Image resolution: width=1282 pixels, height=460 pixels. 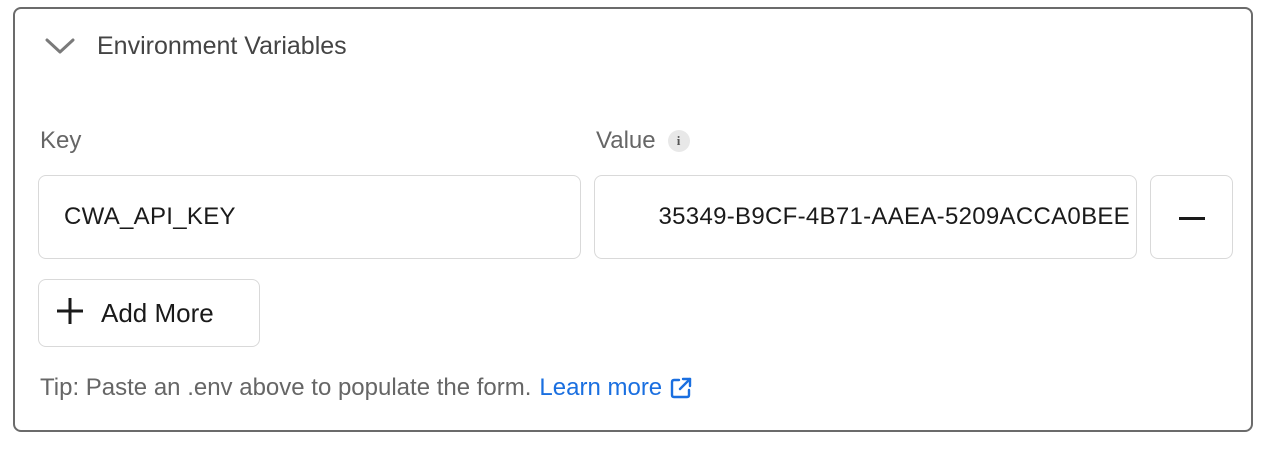 I want to click on value-column-label-wrapper: Value i, so click(x=643, y=141).